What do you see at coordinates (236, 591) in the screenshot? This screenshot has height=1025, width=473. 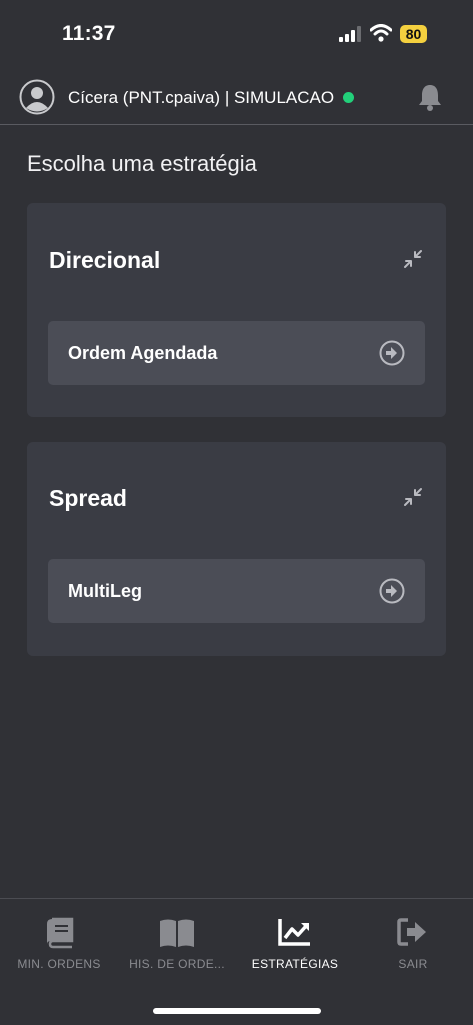 I see `strategy-item-multileg: MultiLeg` at bounding box center [236, 591].